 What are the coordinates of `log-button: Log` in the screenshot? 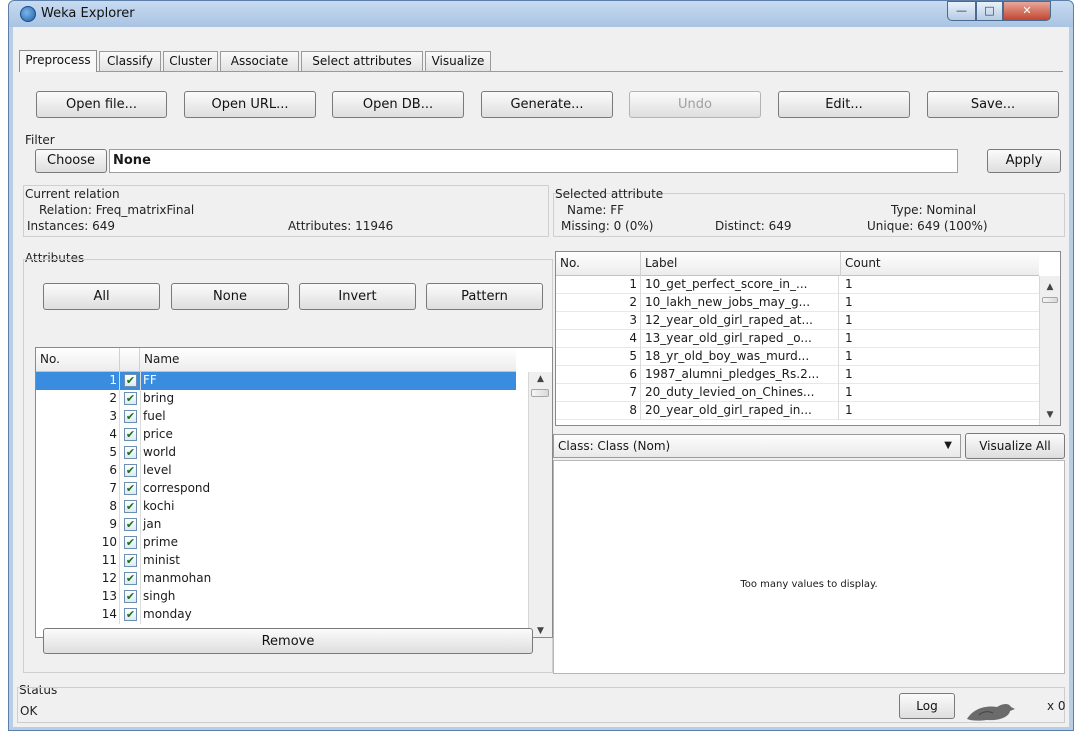 It's located at (927, 706).